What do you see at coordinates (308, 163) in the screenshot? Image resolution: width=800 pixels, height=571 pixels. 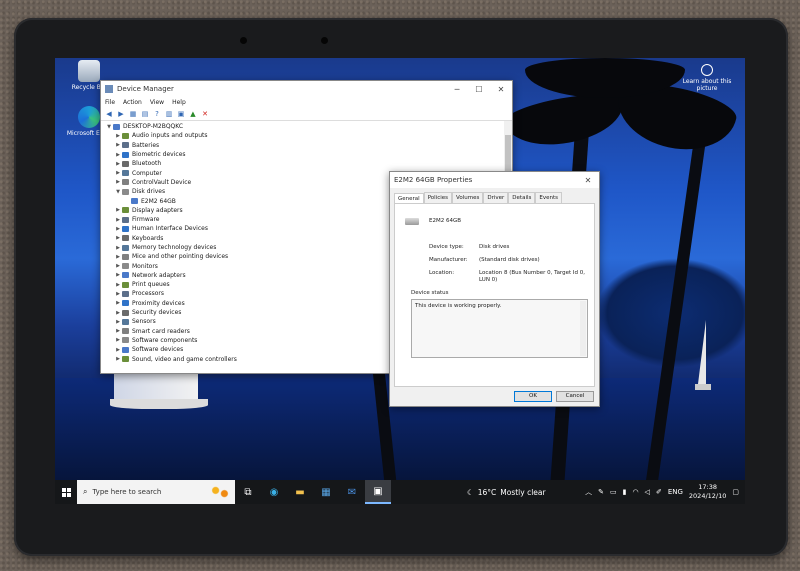 I see `tree-item: ▶ Bluetooth` at bounding box center [308, 163].